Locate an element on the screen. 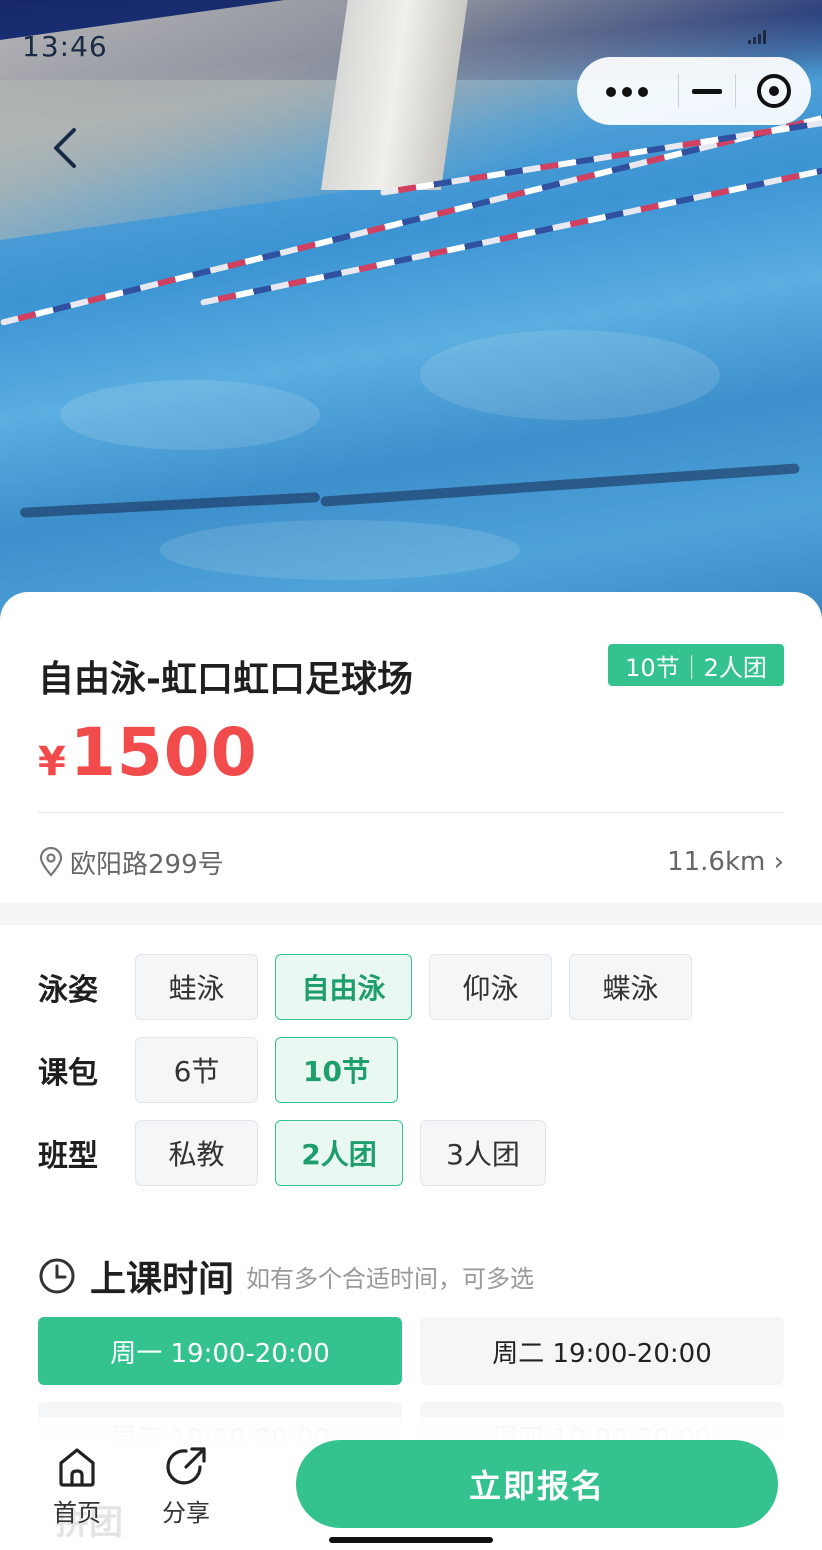 This screenshot has height=1550, width=822. chip-private: 私教 is located at coordinates (196, 1153).